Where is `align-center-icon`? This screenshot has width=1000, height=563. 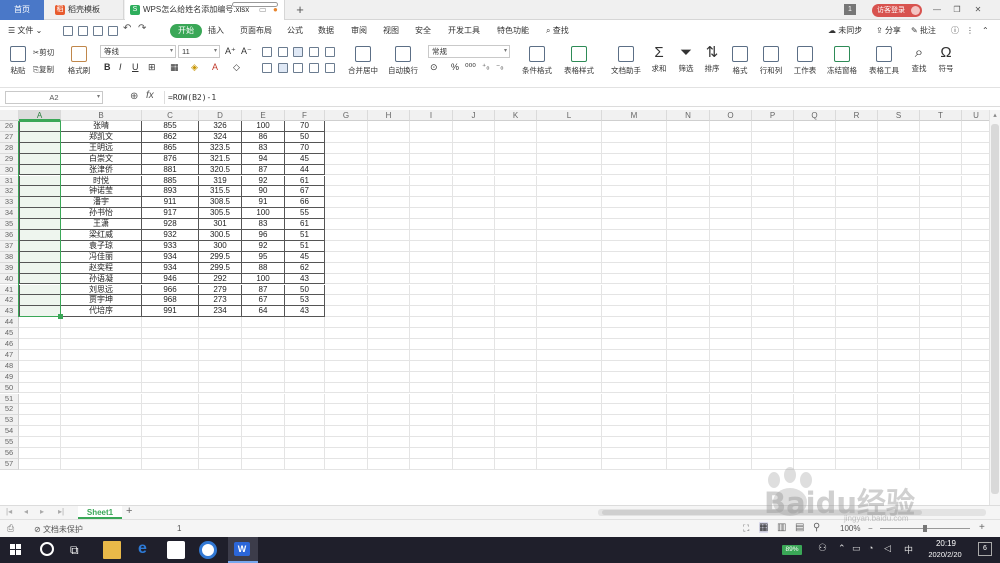
align-center-icon is located at coordinates (283, 68).